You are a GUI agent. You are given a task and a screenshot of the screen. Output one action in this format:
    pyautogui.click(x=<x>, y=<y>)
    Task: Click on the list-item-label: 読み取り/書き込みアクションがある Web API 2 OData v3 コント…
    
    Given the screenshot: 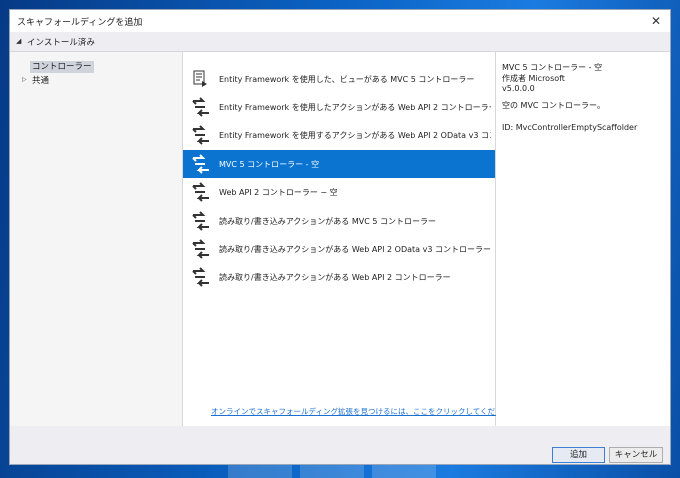 What is the action you would take?
    pyautogui.click(x=355, y=249)
    